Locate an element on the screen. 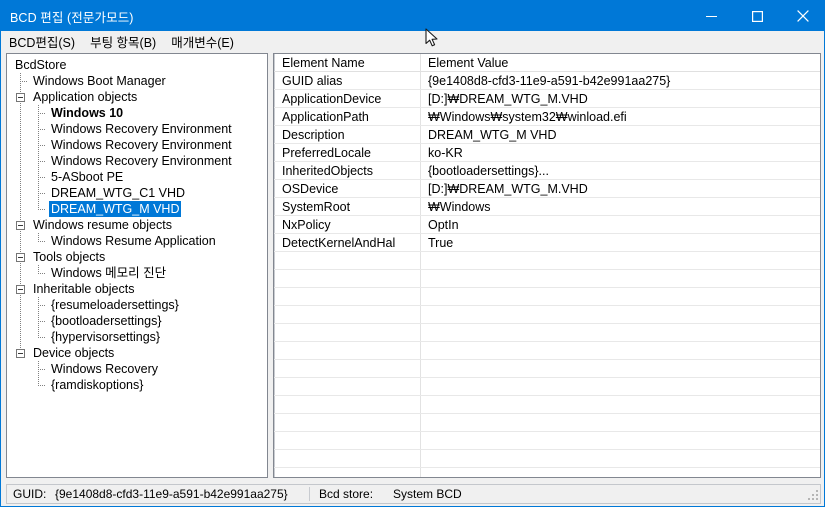  tree-item: {ramdiskoptions} is located at coordinates (137, 385).